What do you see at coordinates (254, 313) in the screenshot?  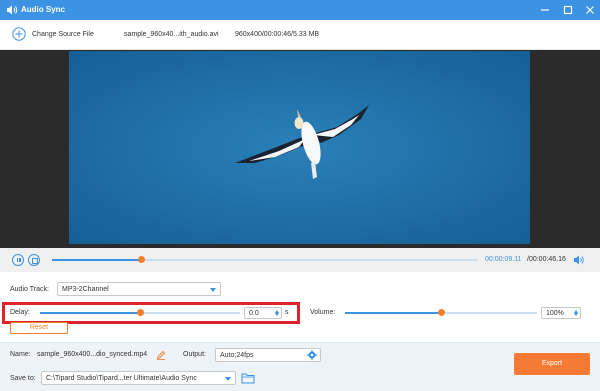 I see `delay-value: 0.0` at bounding box center [254, 313].